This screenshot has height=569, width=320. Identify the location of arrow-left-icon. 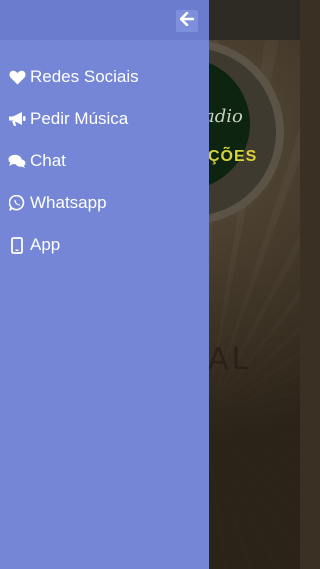
(187, 21).